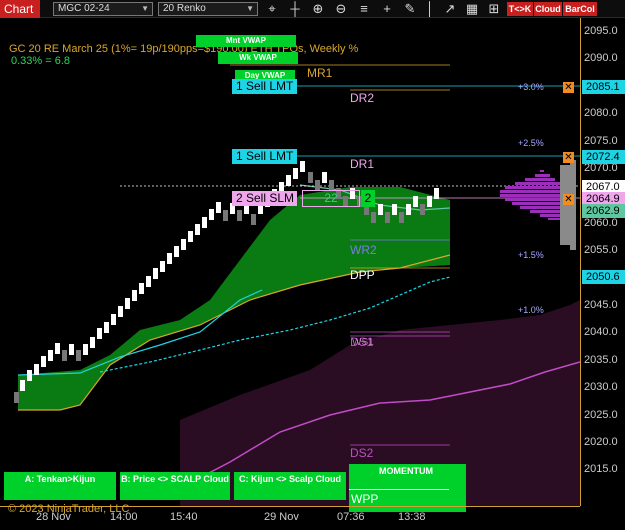  I want to click on price-tick: 2040.0, so click(601, 332).